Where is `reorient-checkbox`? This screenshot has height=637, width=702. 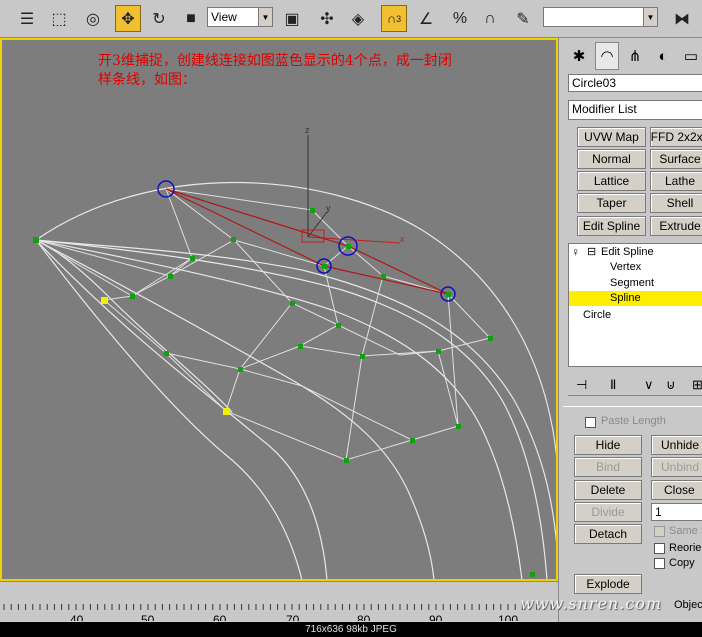 reorient-checkbox is located at coordinates (659, 548).